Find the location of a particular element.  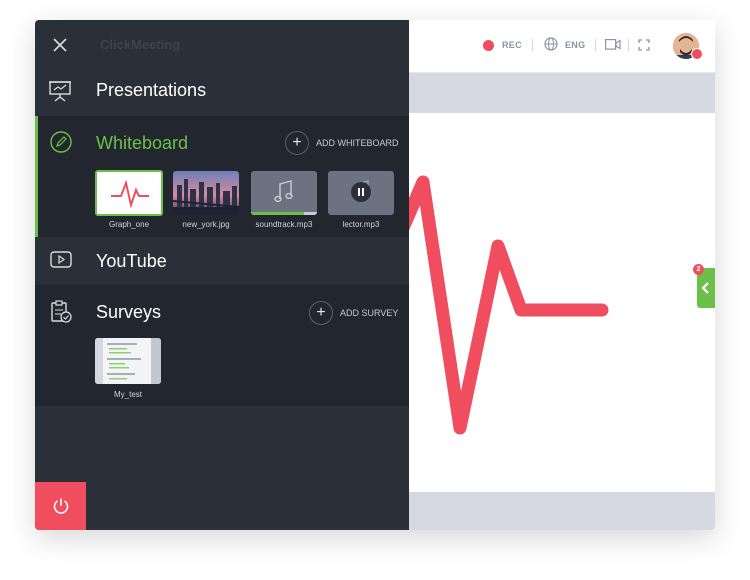

music-note-icon is located at coordinates (283, 191).